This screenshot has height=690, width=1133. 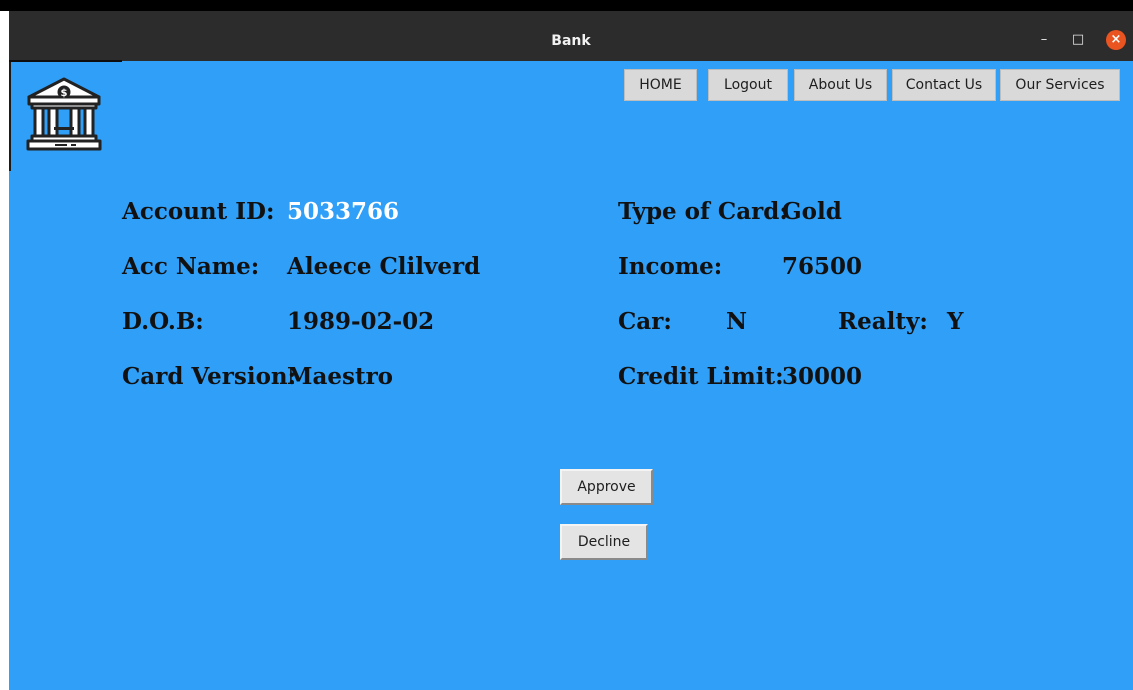 I want to click on account-id-label: Account ID:, so click(x=198, y=211).